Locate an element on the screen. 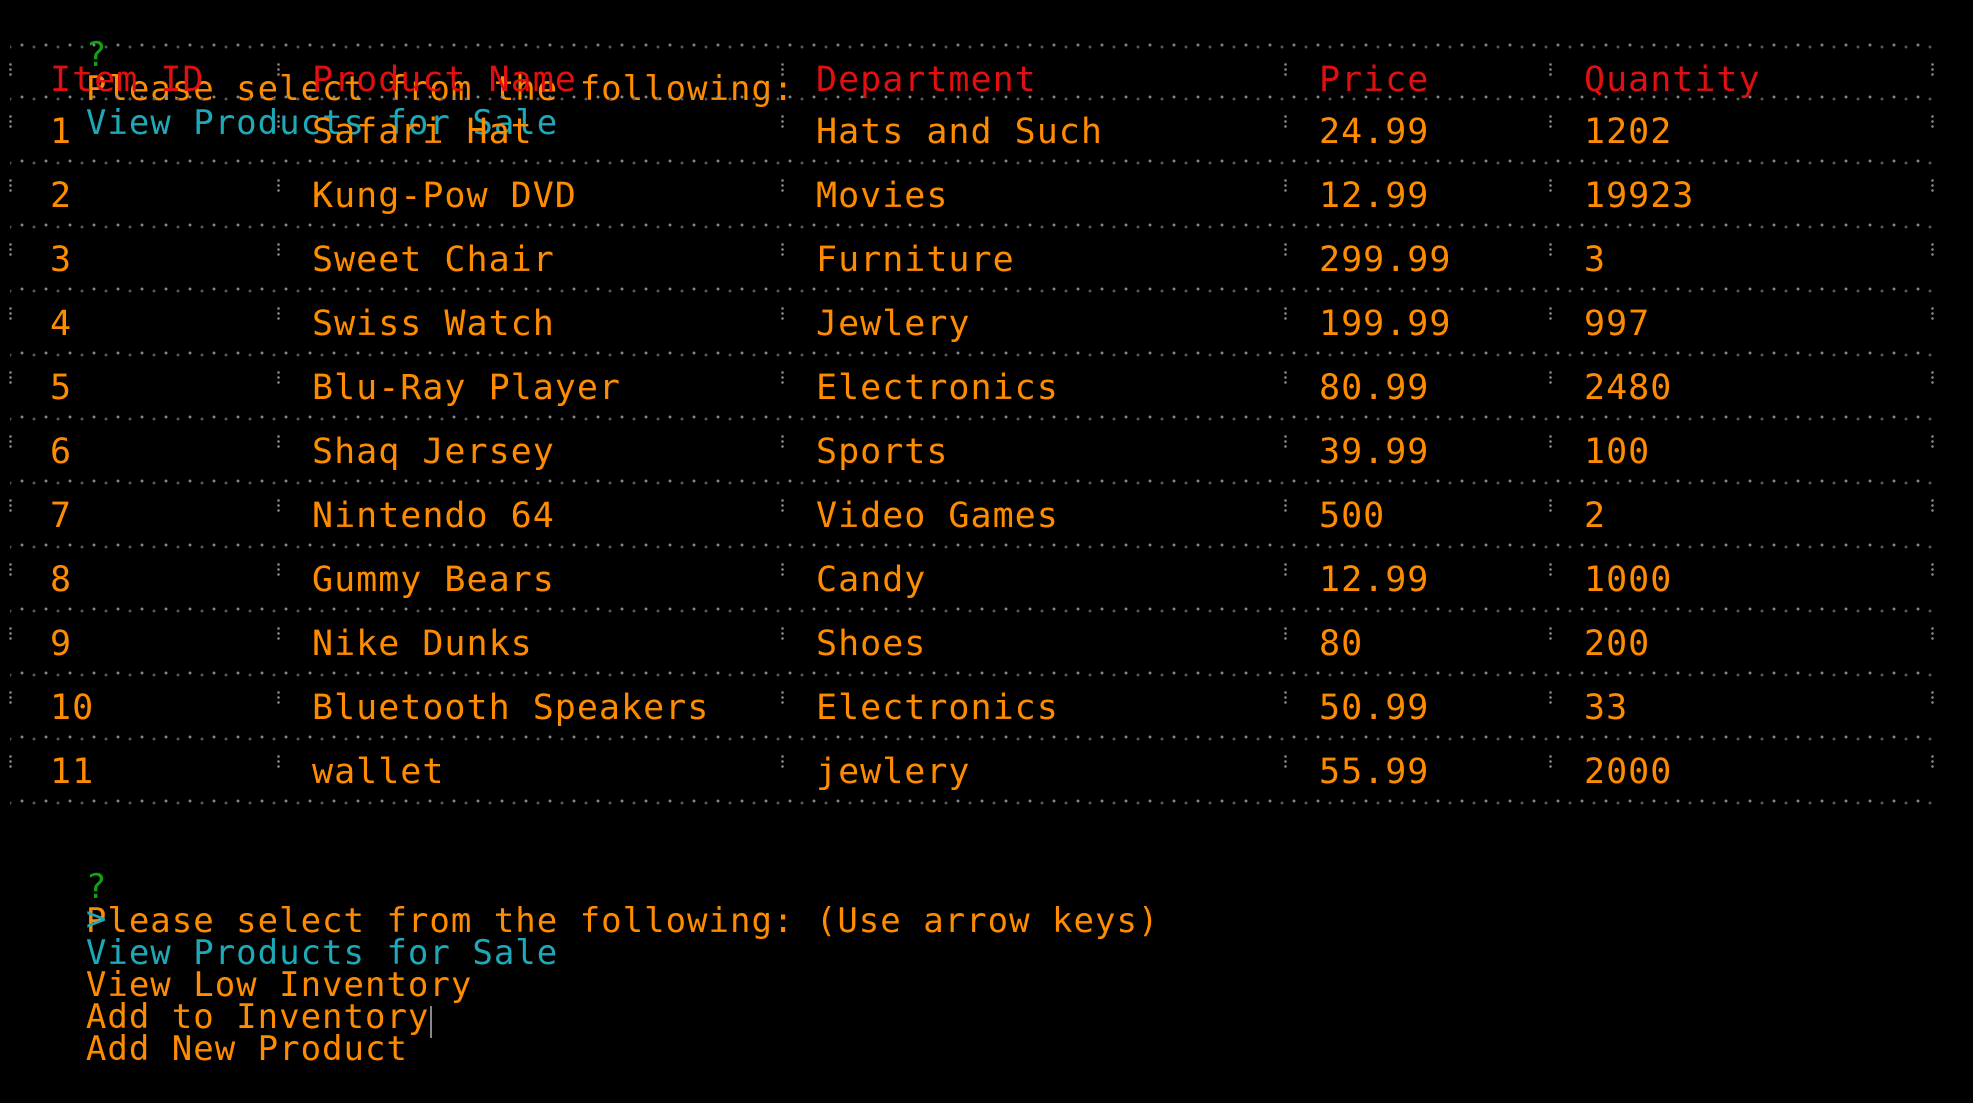 The image size is (1973, 1103). table-row: 7 Nintendo 64 Video Games 500 2 is located at coordinates (970, 516).